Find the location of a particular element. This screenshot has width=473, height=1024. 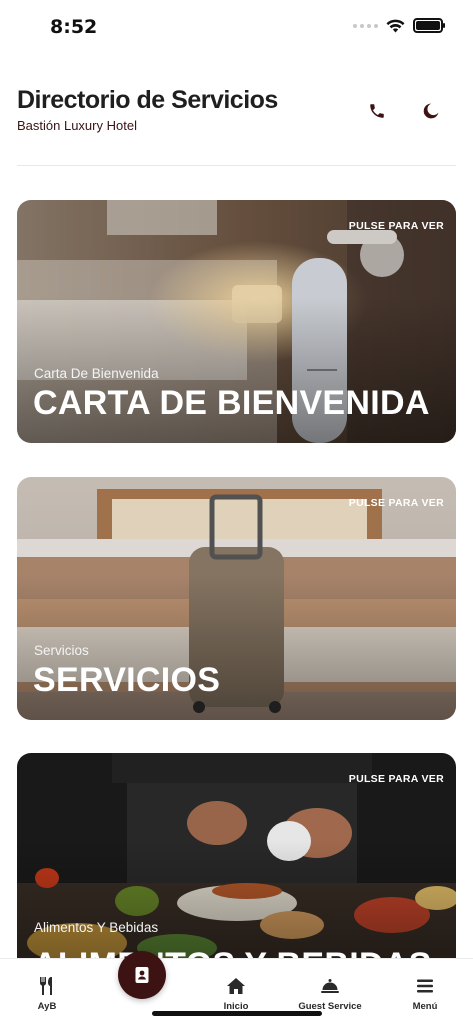

bottom-navigation: AyB Inicio Guest Service Menú is located at coordinates (236, 987).